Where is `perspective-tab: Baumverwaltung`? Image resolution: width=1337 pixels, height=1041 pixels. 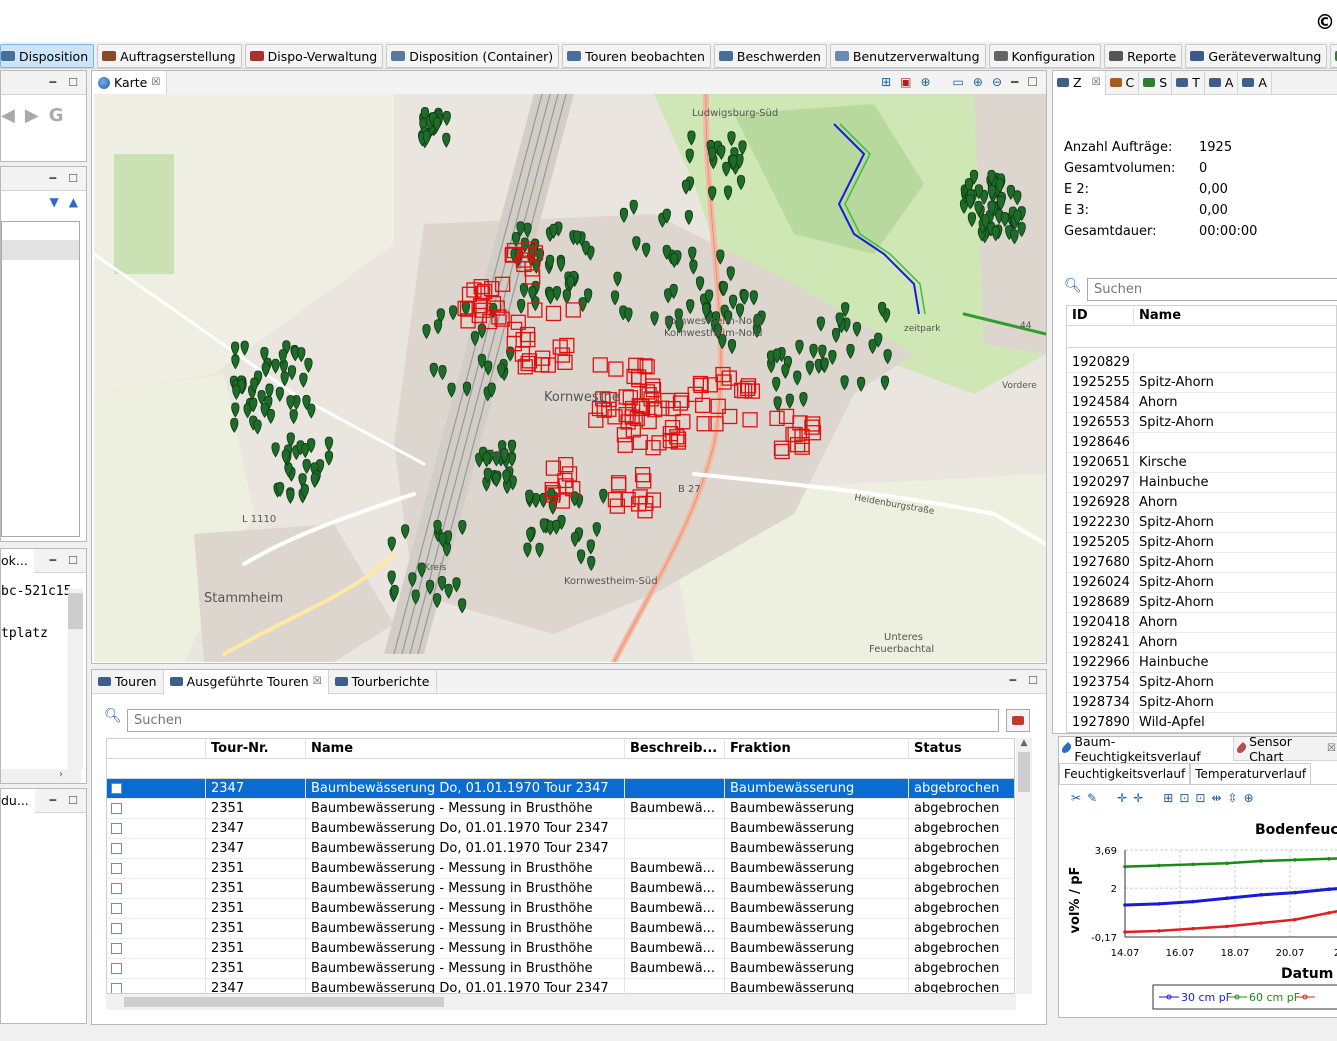
perspective-tab: Baumverwaltung is located at coordinates (1333, 56).